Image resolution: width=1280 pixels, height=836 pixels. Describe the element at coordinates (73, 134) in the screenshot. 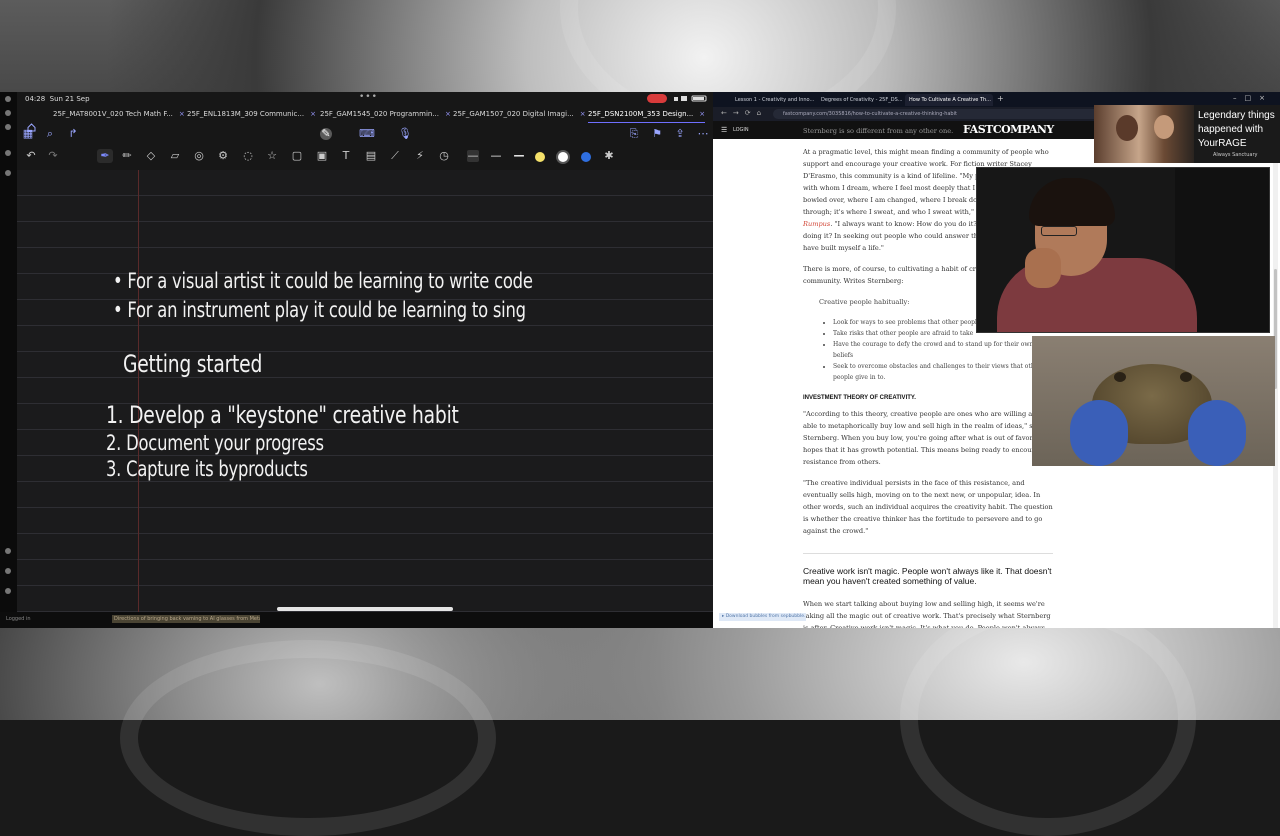

I see `bookmark-arrow-icon: ↱` at that location.